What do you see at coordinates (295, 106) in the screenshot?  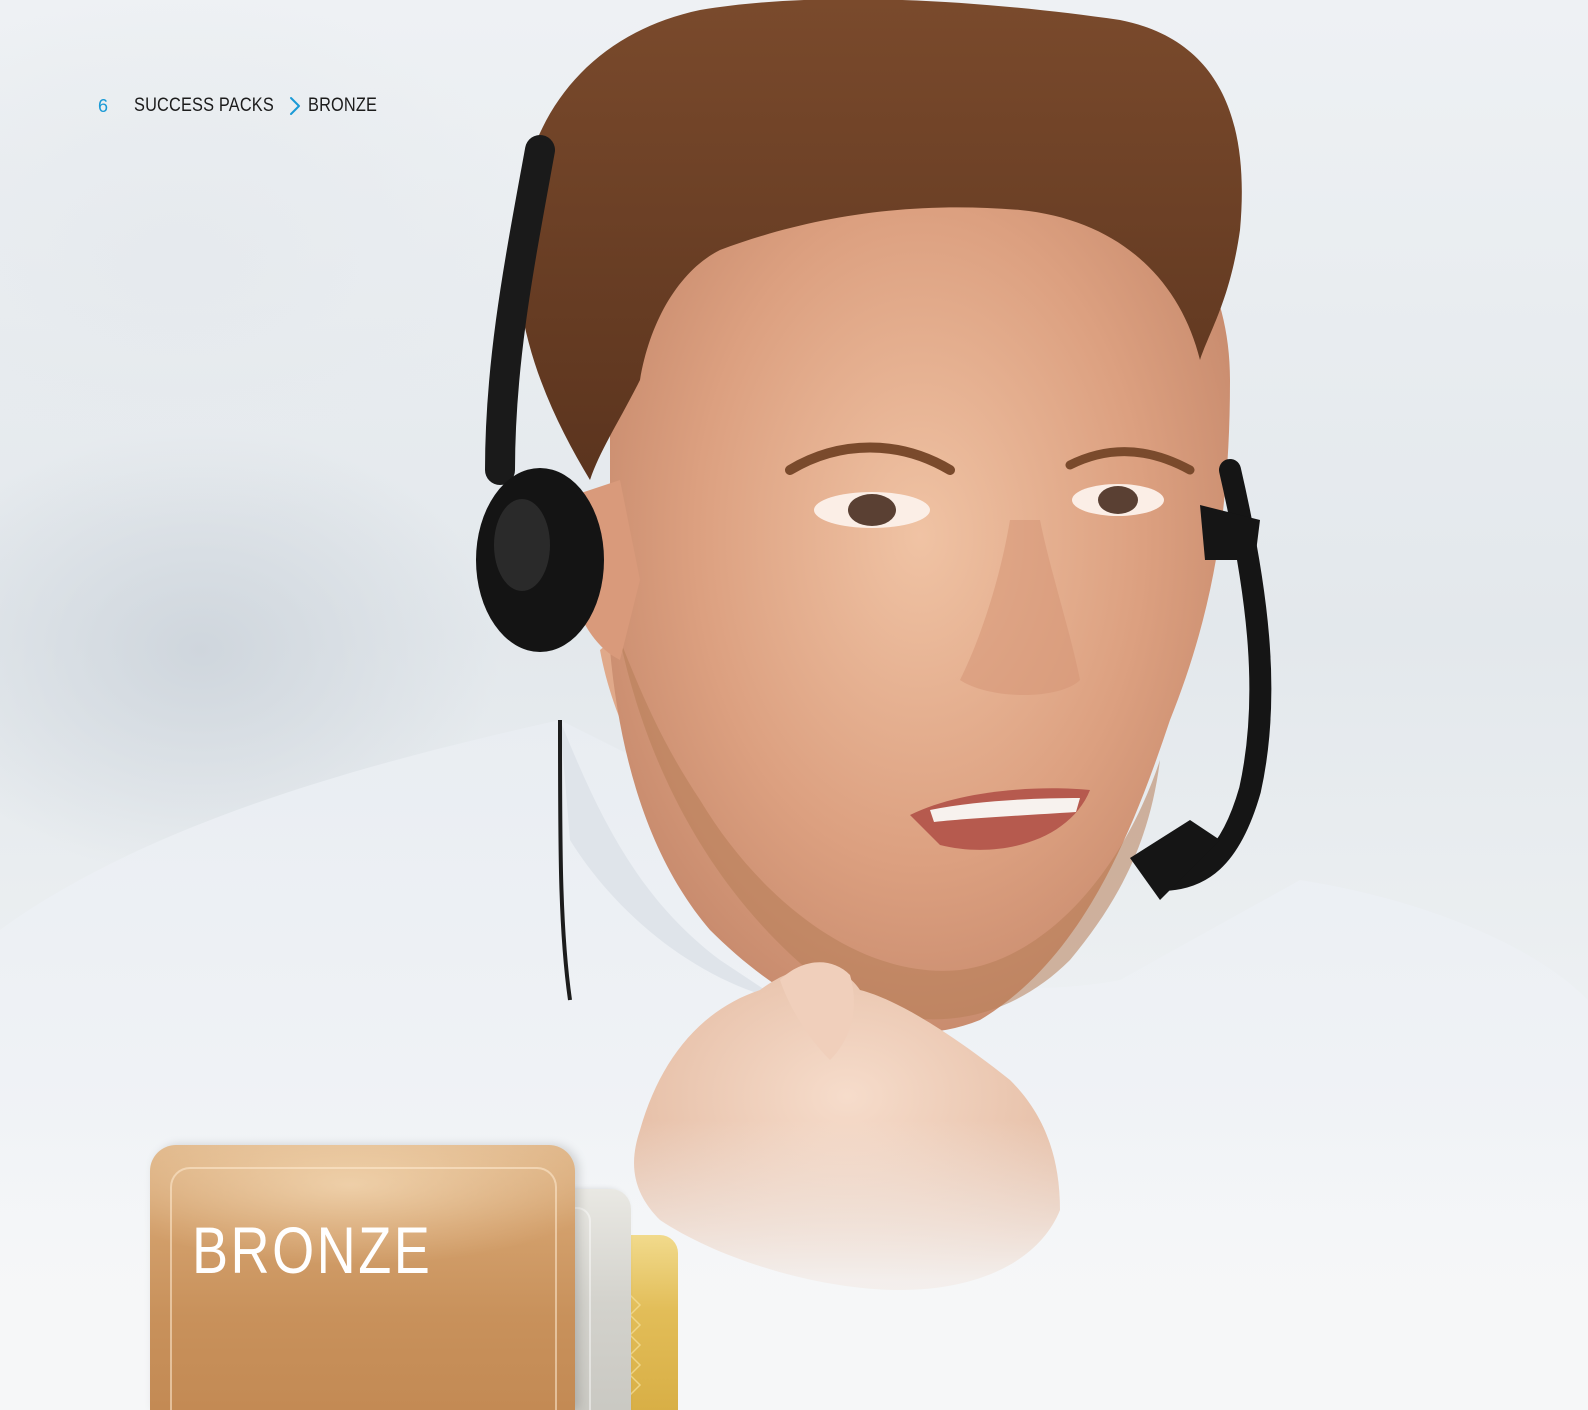 I see `chevron-right-icon` at bounding box center [295, 106].